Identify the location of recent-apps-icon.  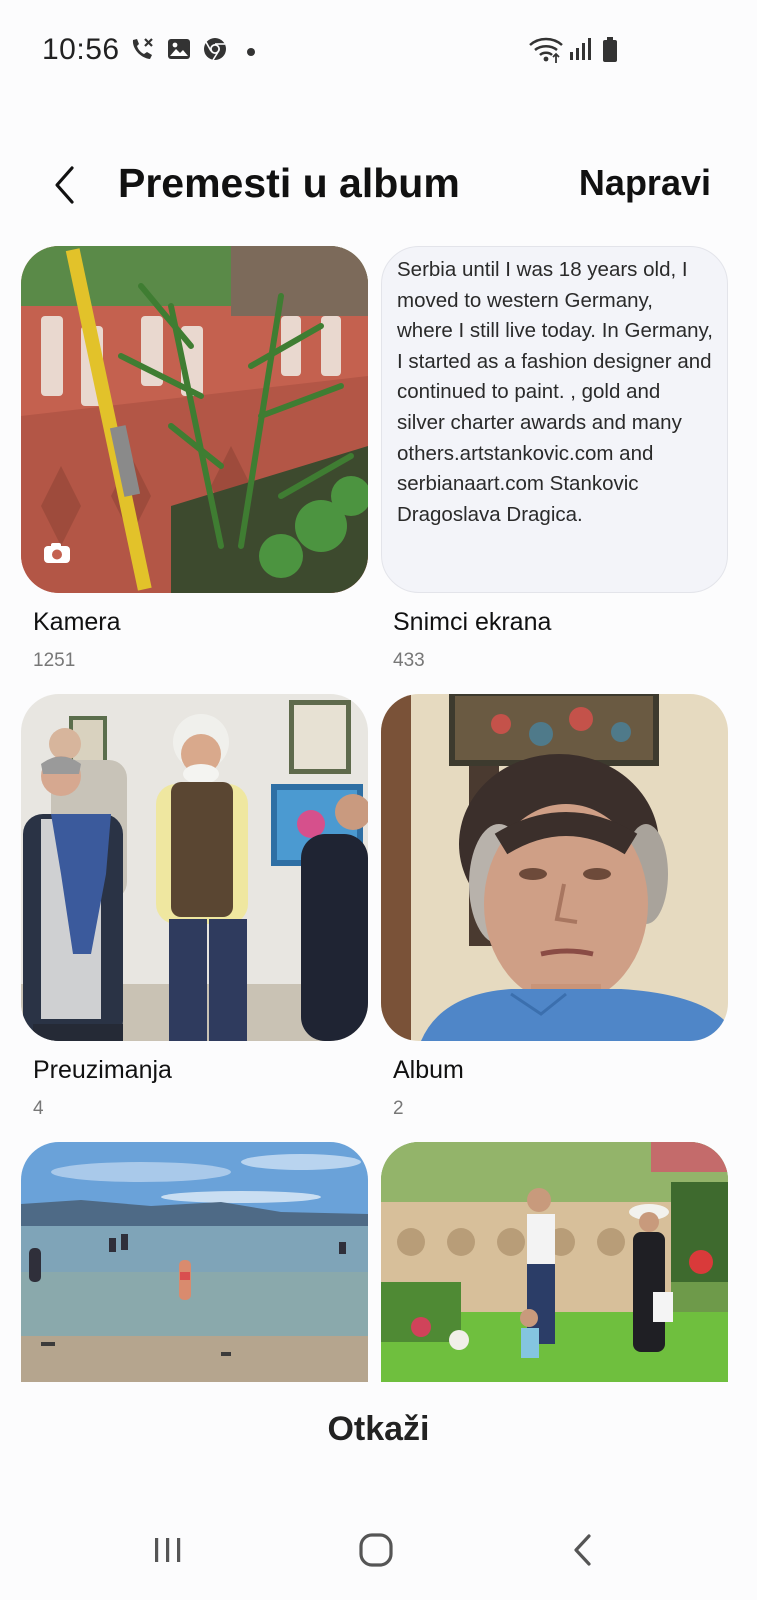
(168, 1550).